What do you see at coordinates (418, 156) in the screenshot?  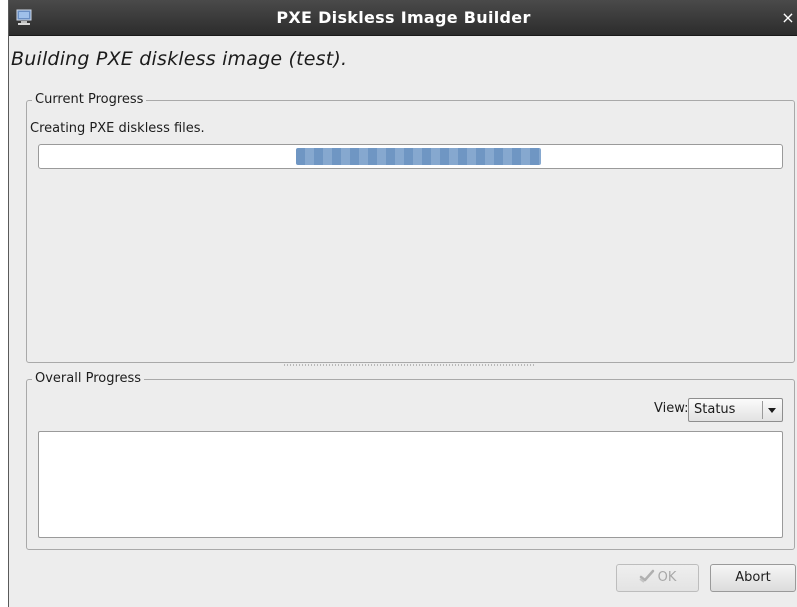 I see `progress-activity-block` at bounding box center [418, 156].